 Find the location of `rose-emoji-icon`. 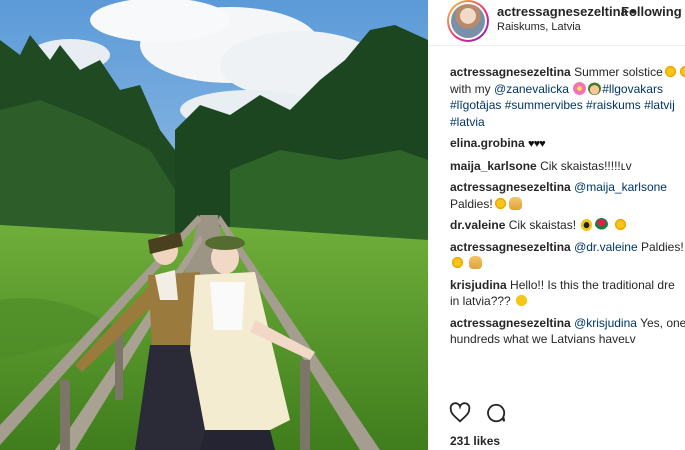

rose-emoji-icon is located at coordinates (602, 224).